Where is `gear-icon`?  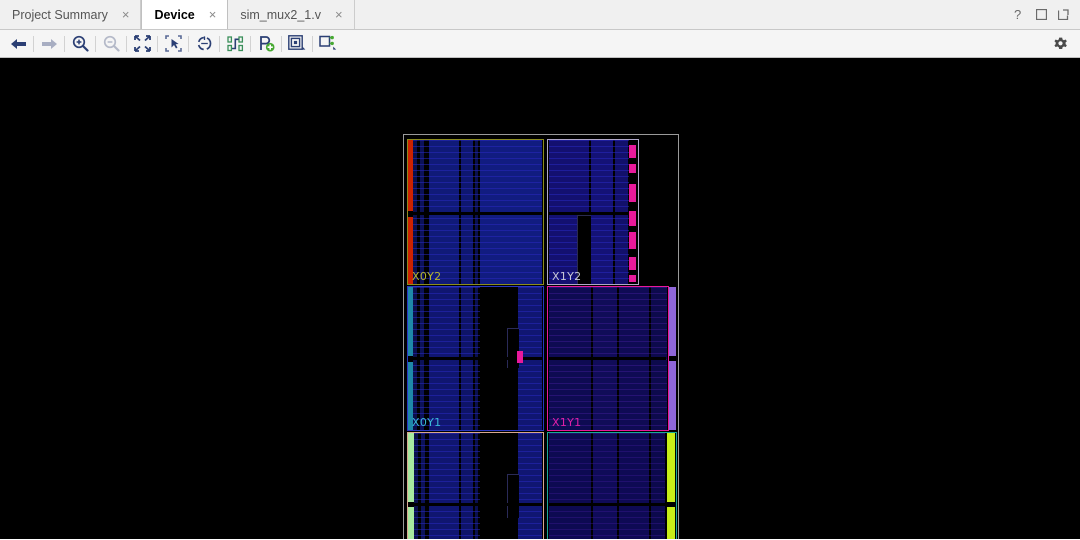
gear-icon is located at coordinates (1060, 43).